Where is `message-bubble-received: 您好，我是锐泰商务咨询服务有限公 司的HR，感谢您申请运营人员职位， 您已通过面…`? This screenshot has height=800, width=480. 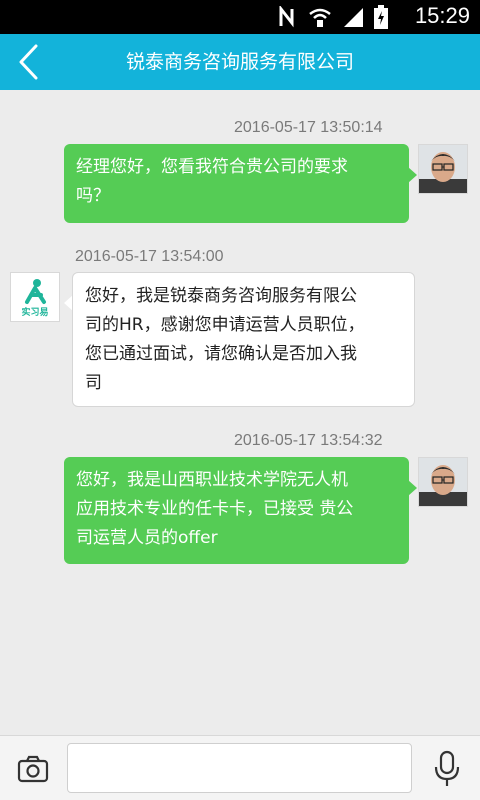
message-bubble-received: 您好，我是锐泰商务咨询服务有限公 司的HR，感谢您申请运营人员职位， 您已通过面… is located at coordinates (243, 339).